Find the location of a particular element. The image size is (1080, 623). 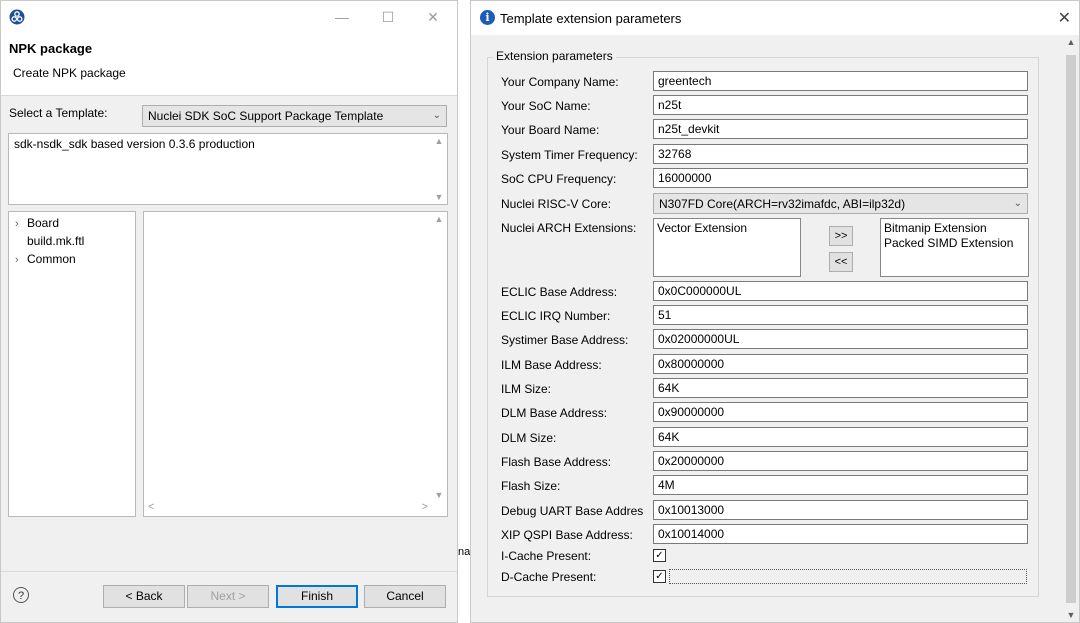

dlm-base-field: 0x90000000 is located at coordinates (840, 412).